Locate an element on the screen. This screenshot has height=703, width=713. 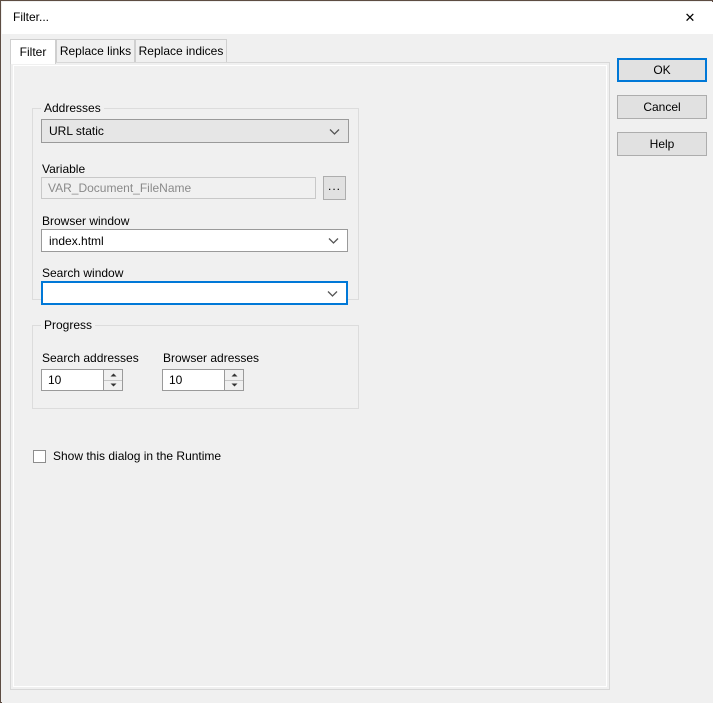
cancel-button: Cancel is located at coordinates (662, 107).